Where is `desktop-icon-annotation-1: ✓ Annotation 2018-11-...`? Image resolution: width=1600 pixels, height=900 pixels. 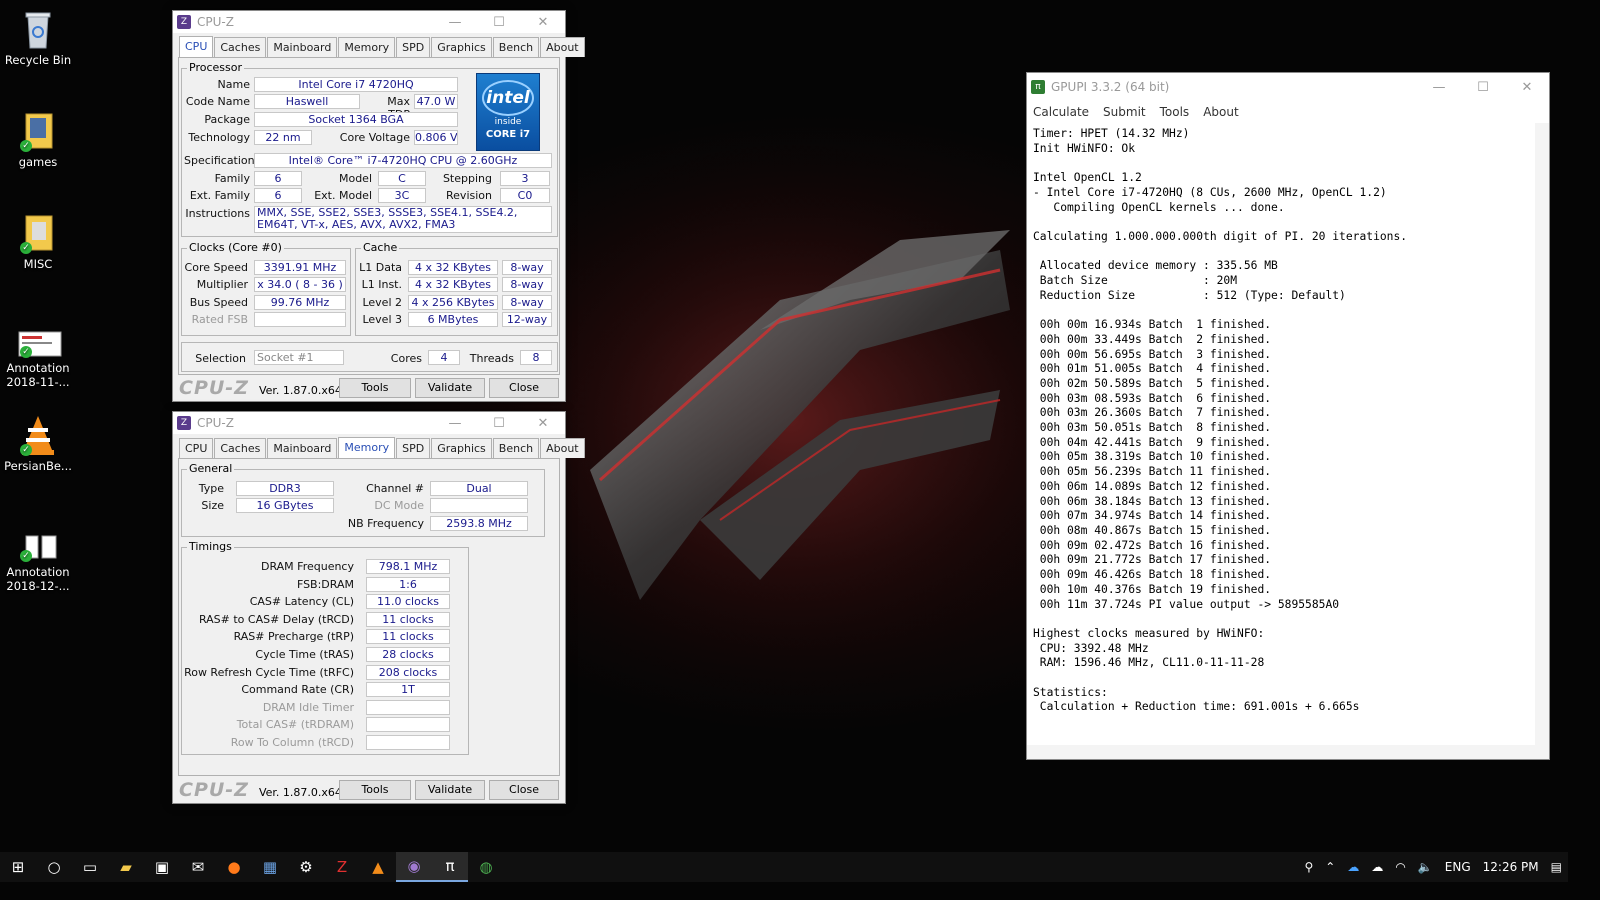 desktop-icon-annotation-1: ✓ Annotation 2018-11-... is located at coordinates (38, 358).